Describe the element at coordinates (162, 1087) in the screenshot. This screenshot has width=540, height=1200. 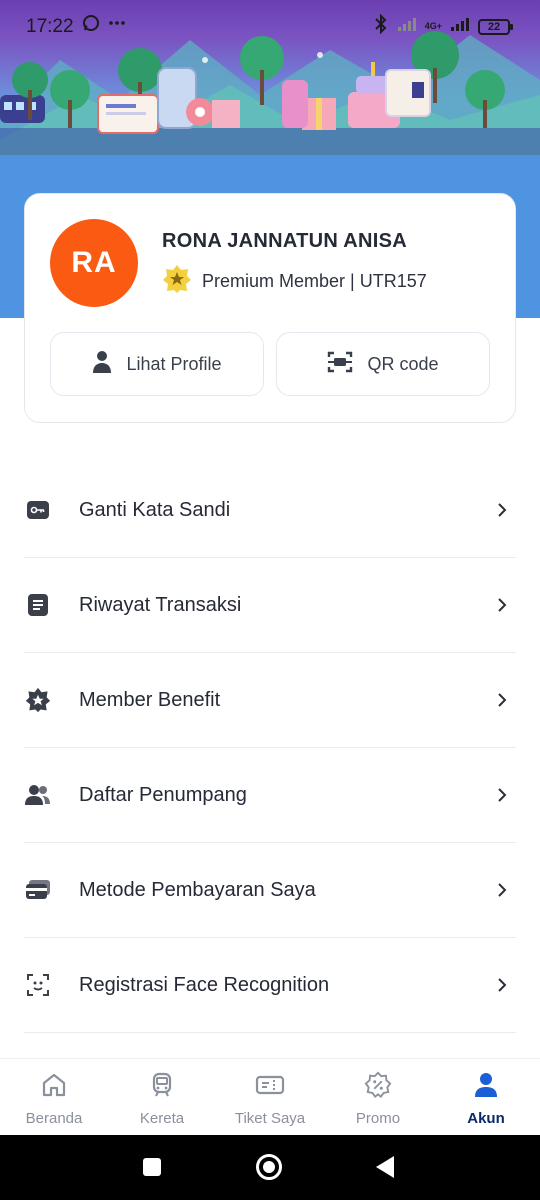
I see `train-icon` at that location.